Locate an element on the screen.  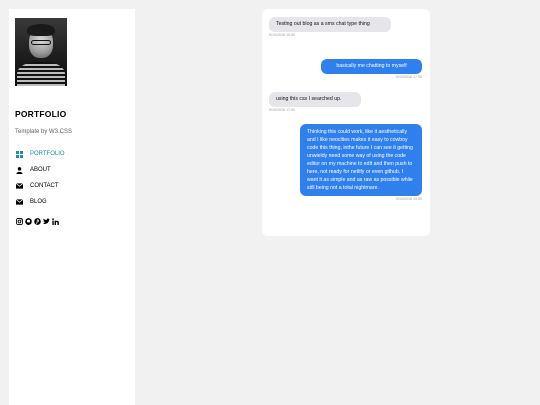
grid-icon is located at coordinates (19, 154).